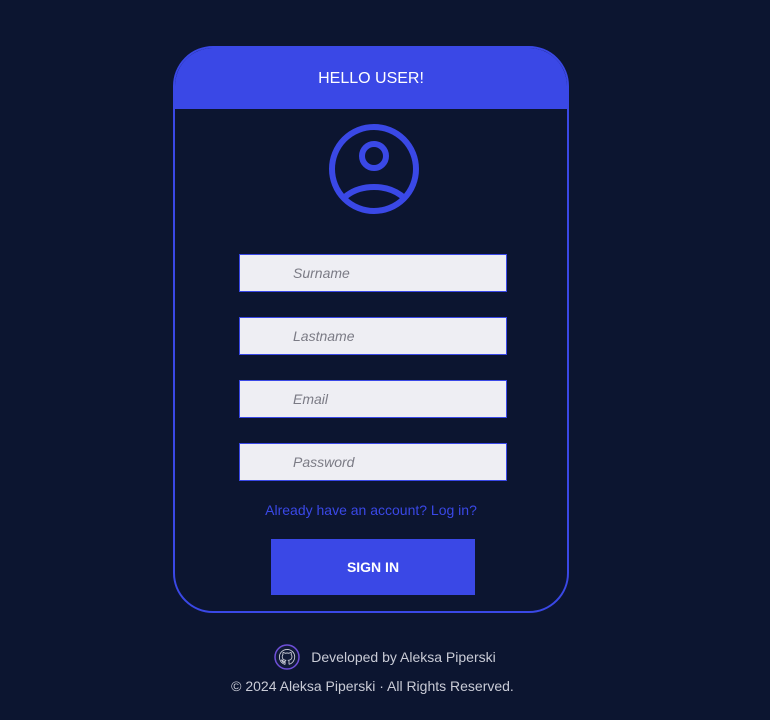 The width and height of the screenshot is (770, 720). What do you see at coordinates (371, 510) in the screenshot?
I see `login-link: Already have an account? Log in?` at bounding box center [371, 510].